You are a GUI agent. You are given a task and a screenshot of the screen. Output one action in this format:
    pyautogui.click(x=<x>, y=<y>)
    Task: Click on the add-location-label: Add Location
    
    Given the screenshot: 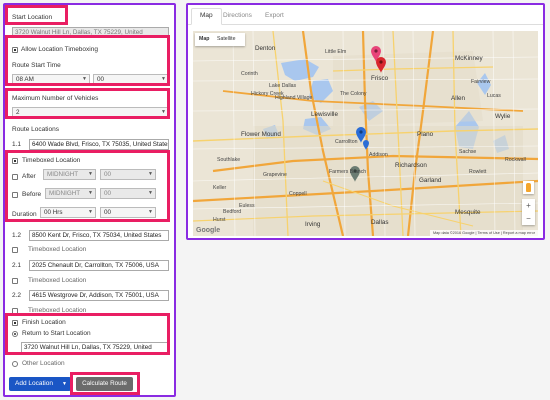 What is the action you would take?
    pyautogui.click(x=34, y=383)
    